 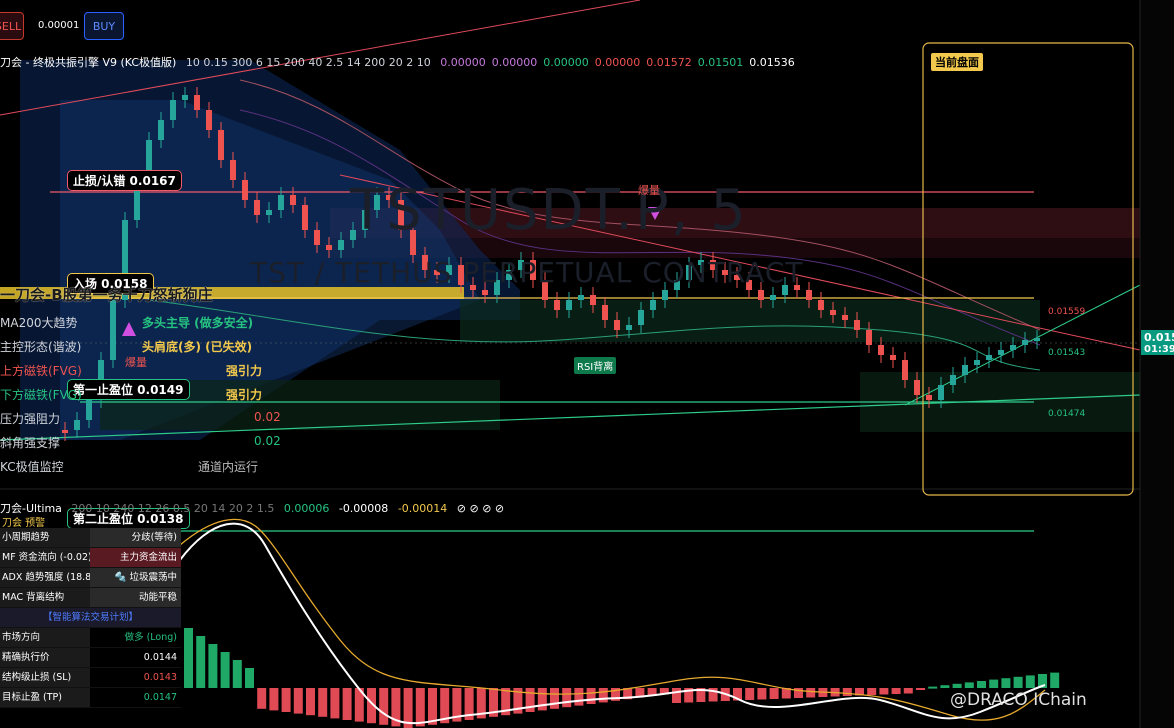 I want to click on explode-label: 爆量, so click(x=649, y=190).